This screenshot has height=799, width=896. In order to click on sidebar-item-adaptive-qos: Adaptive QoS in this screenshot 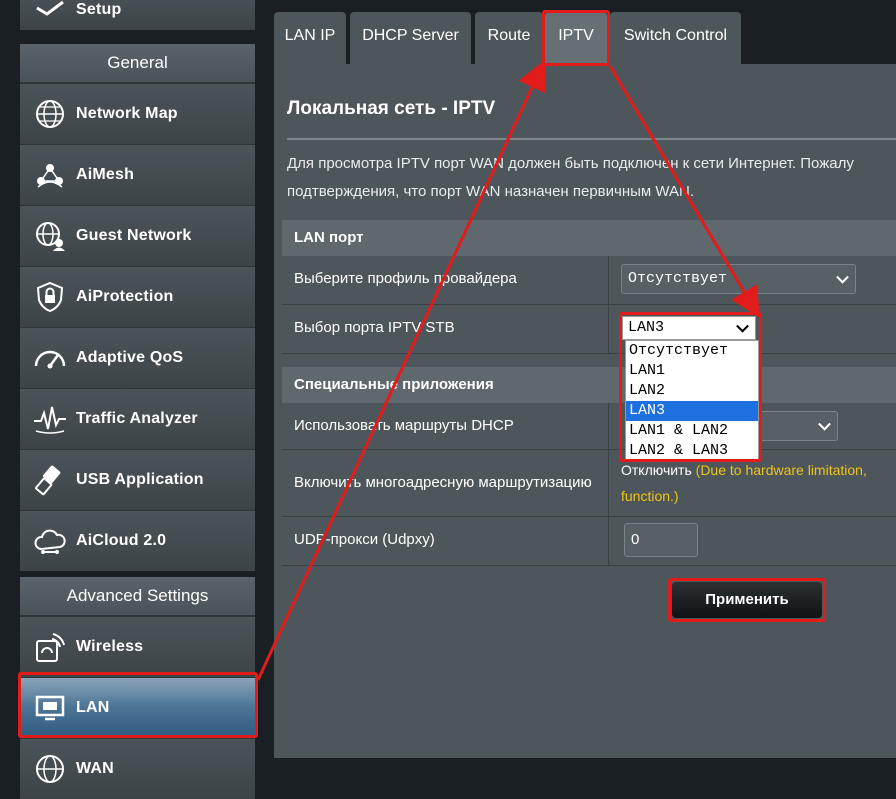, I will do `click(137, 357)`.